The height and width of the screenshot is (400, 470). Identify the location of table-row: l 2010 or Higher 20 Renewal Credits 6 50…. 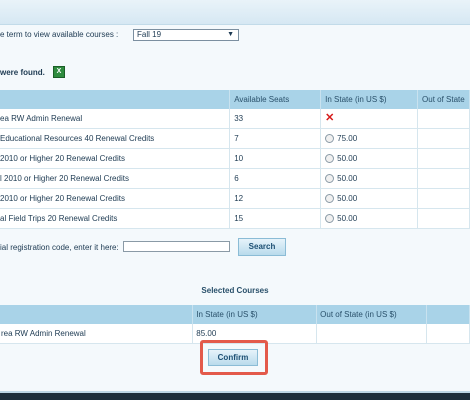
(235, 178).